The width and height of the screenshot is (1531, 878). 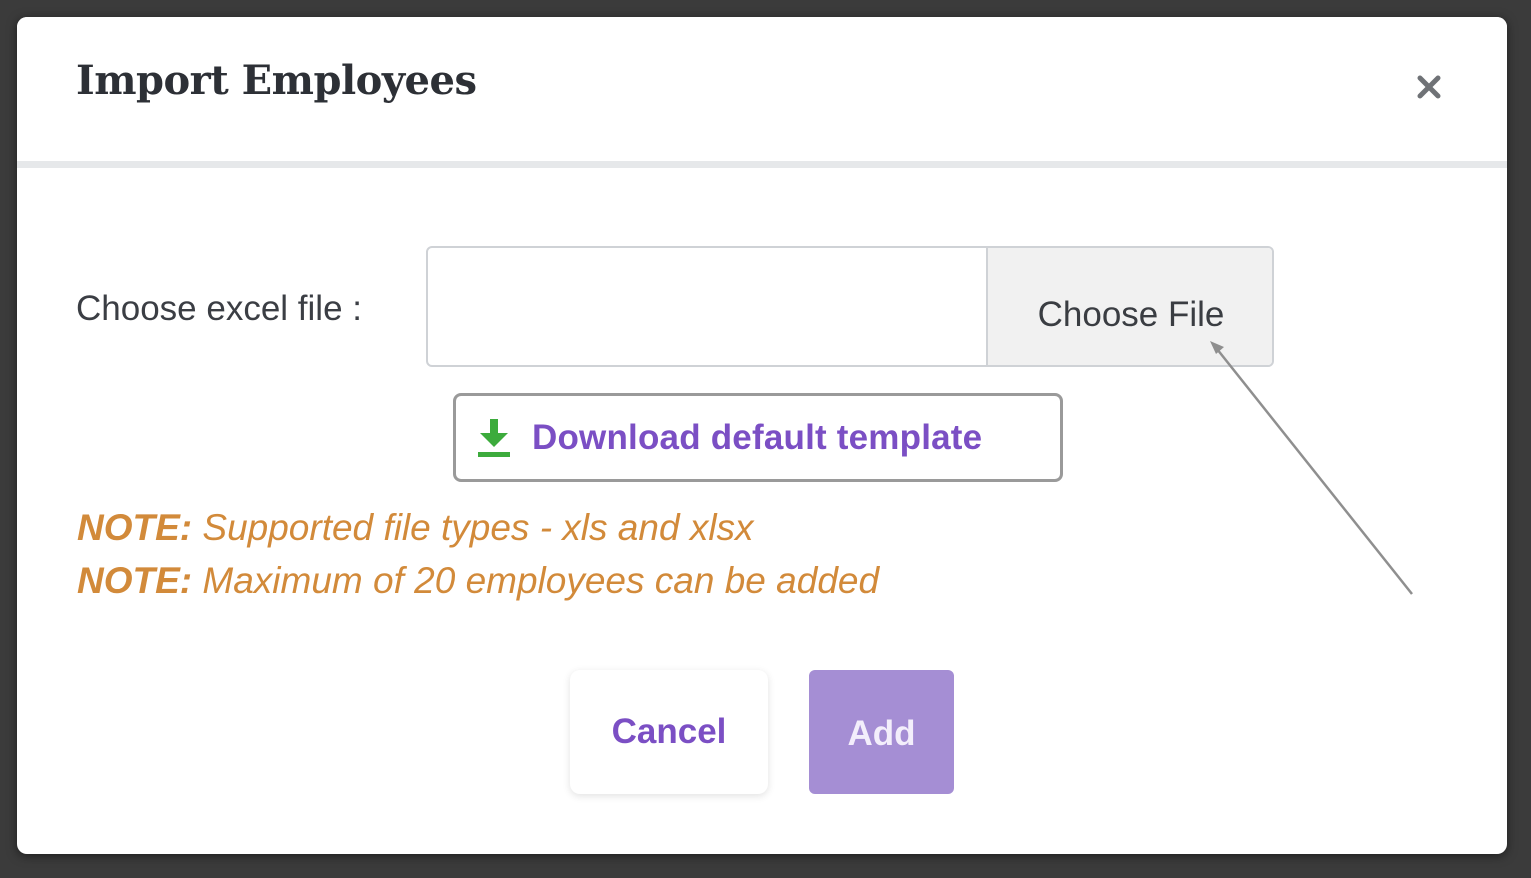 I want to click on add-button: Add, so click(x=881, y=732).